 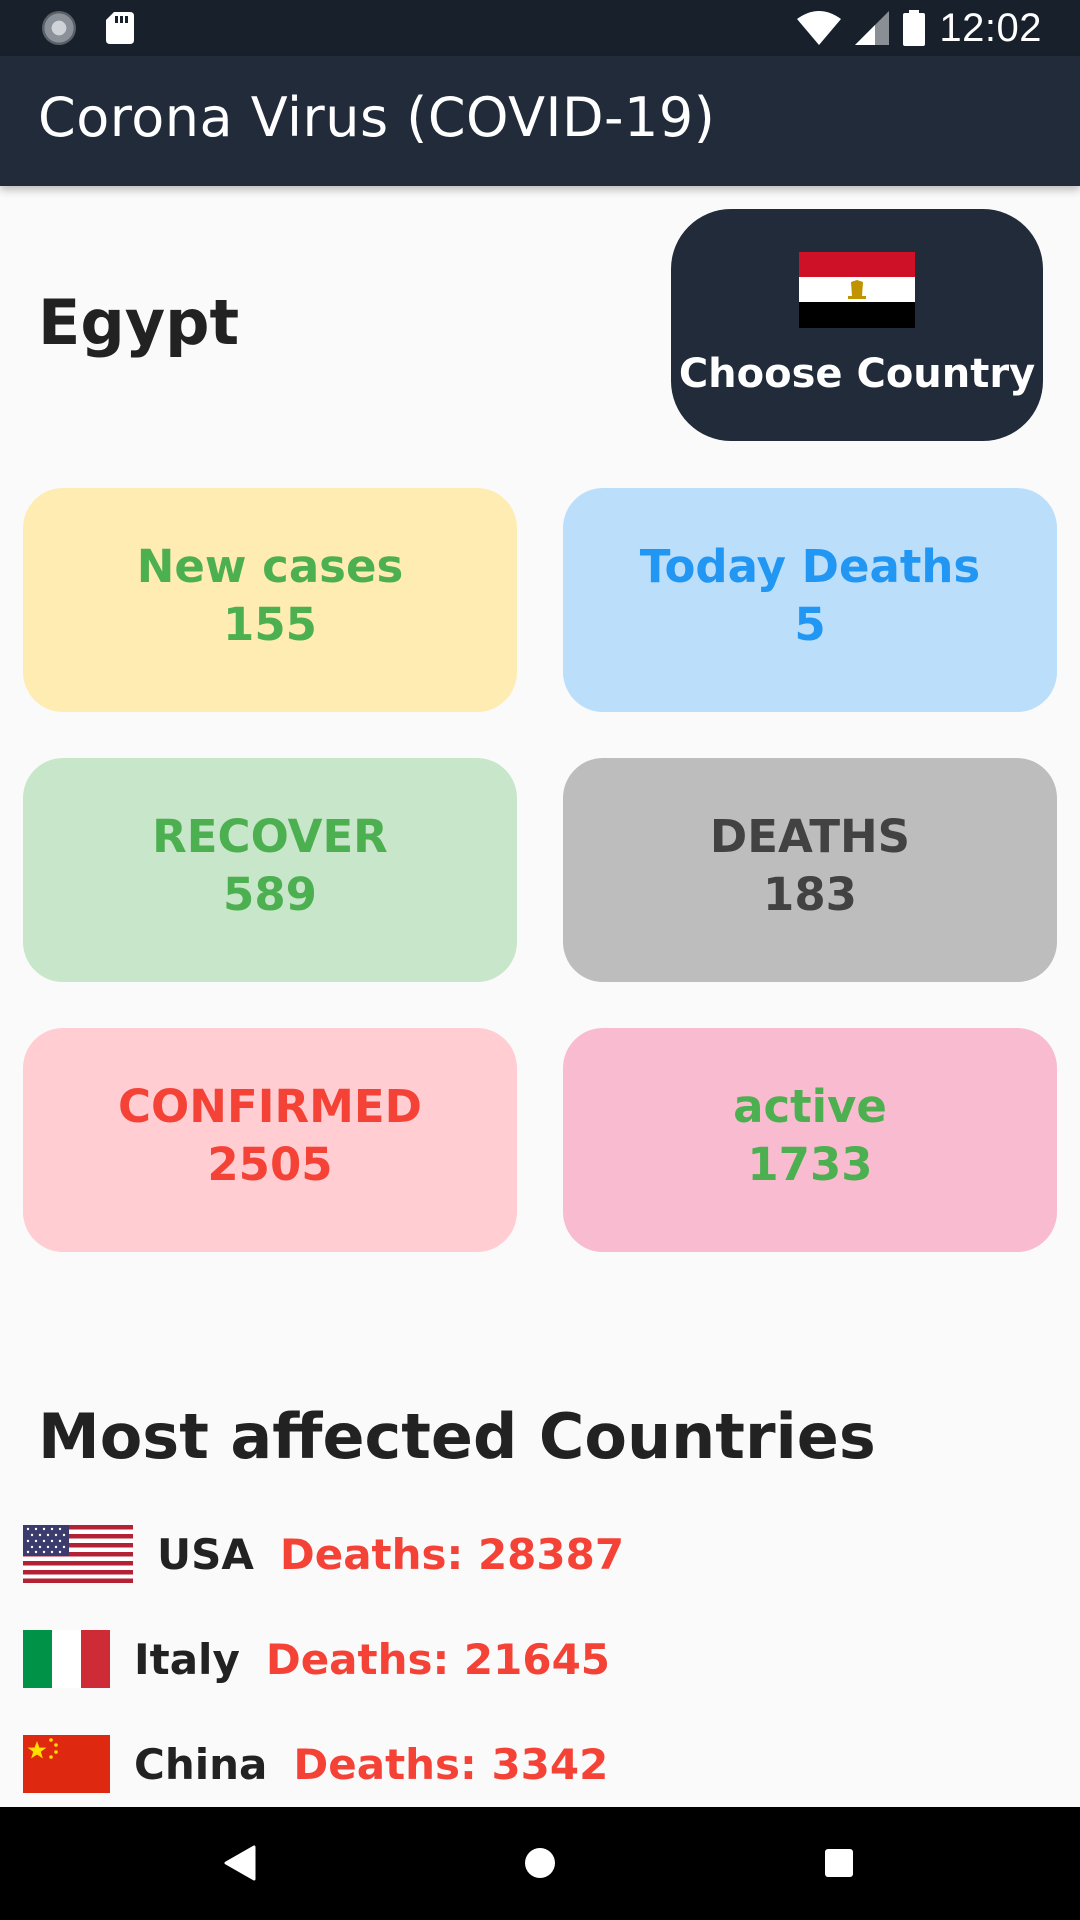 What do you see at coordinates (377, 117) in the screenshot?
I see `app-title: Corona Virus (COVID-19)` at bounding box center [377, 117].